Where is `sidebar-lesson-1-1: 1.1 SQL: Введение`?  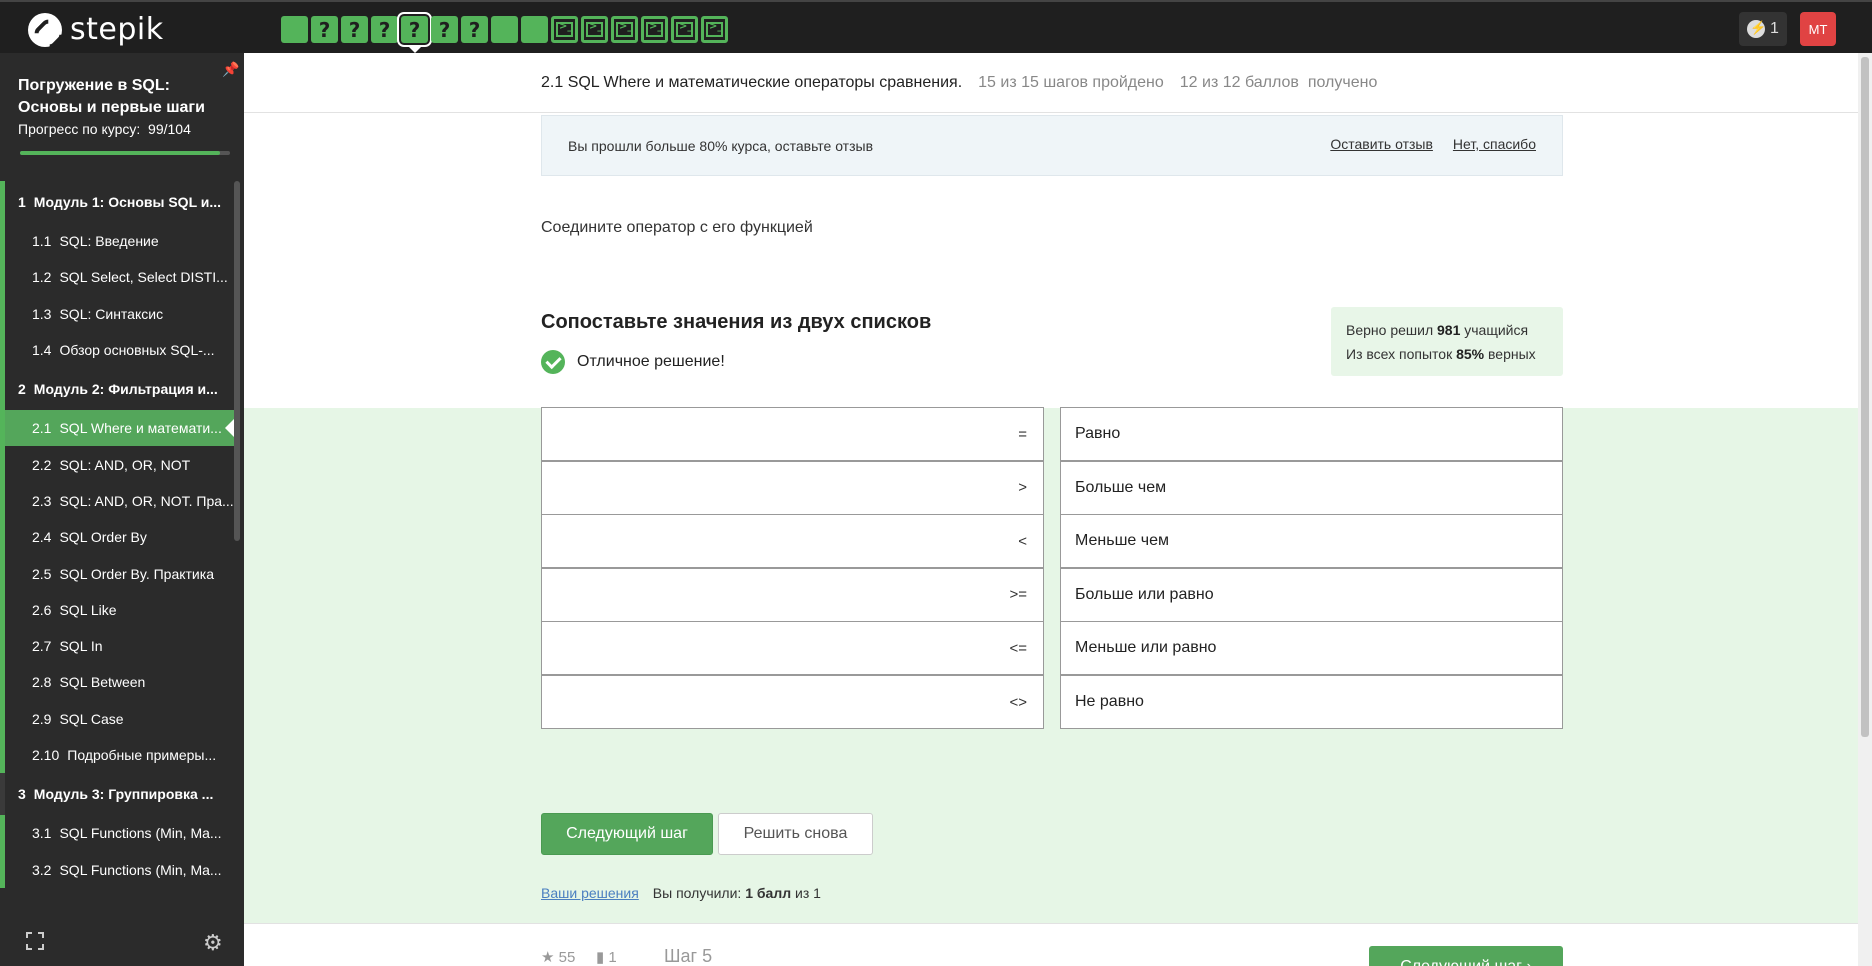 sidebar-lesson-1-1: 1.1 SQL: Введение is located at coordinates (117, 241).